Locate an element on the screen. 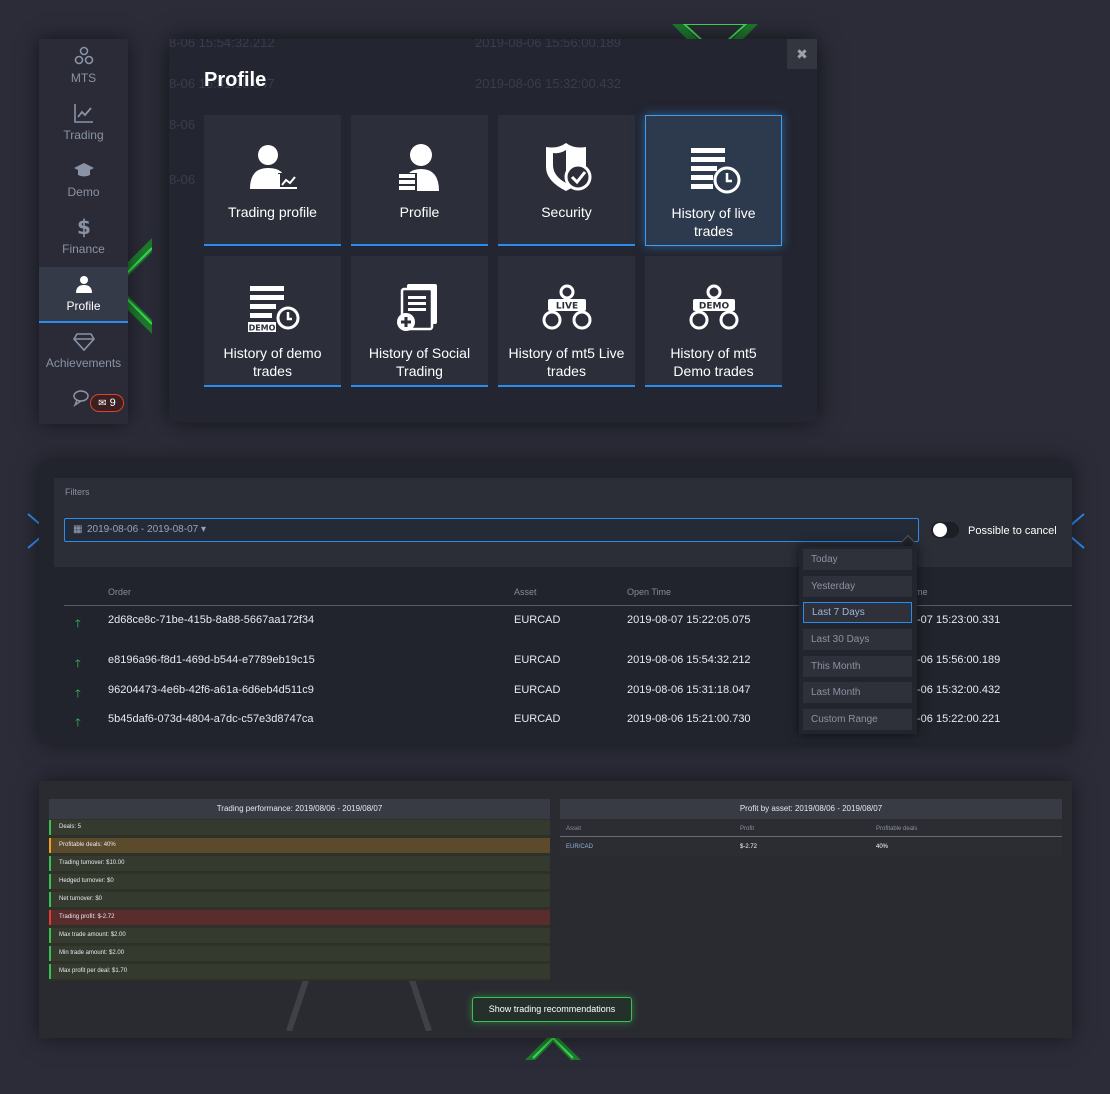  open-time: 2019-08-06 15:21:00.730 is located at coordinates (689, 719).